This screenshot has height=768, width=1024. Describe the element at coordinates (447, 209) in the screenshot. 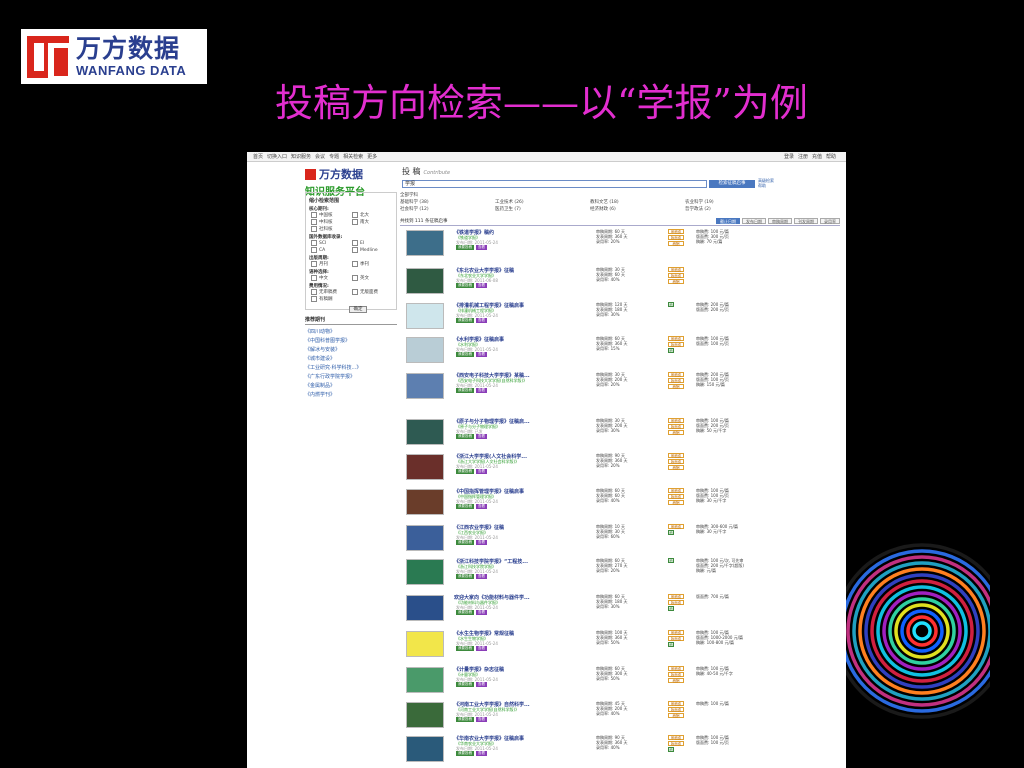

I see `category-link: 社会科学 (12)` at that location.